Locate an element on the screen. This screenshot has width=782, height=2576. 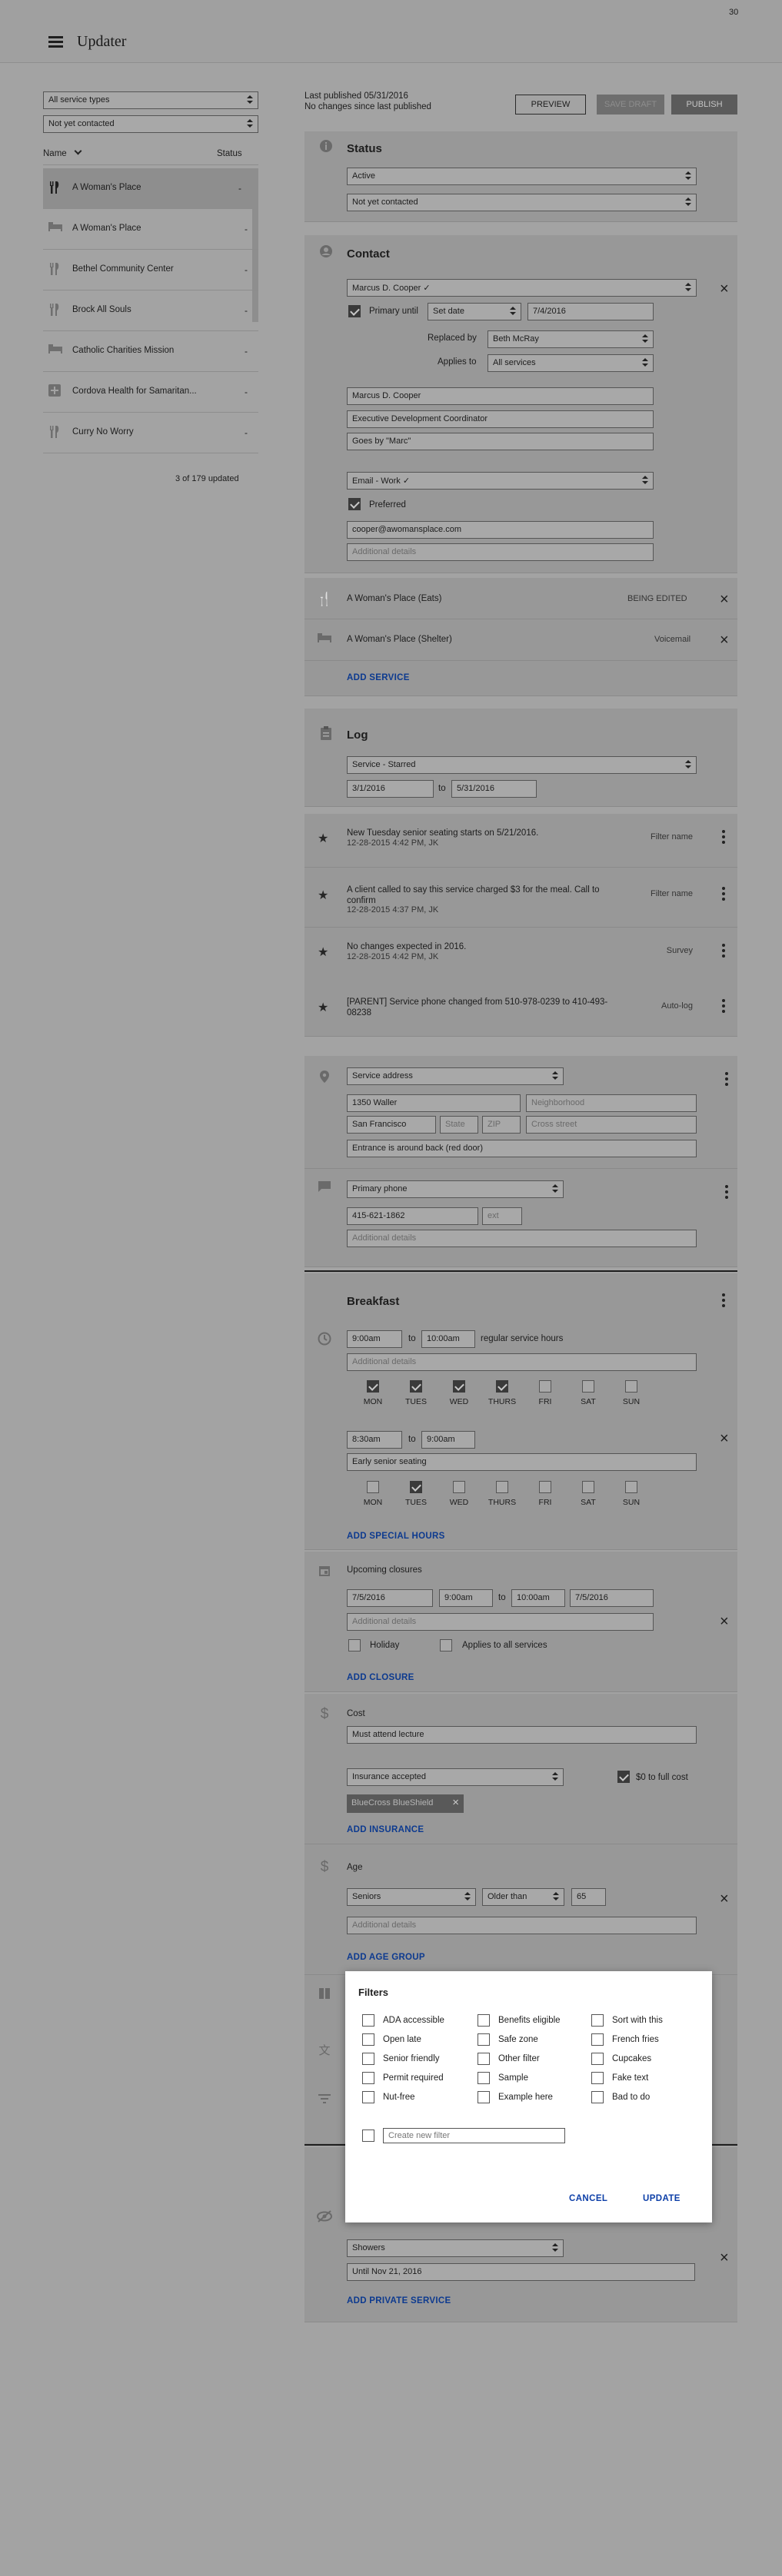
contact-additional-input: Additional details is located at coordinates (500, 552).